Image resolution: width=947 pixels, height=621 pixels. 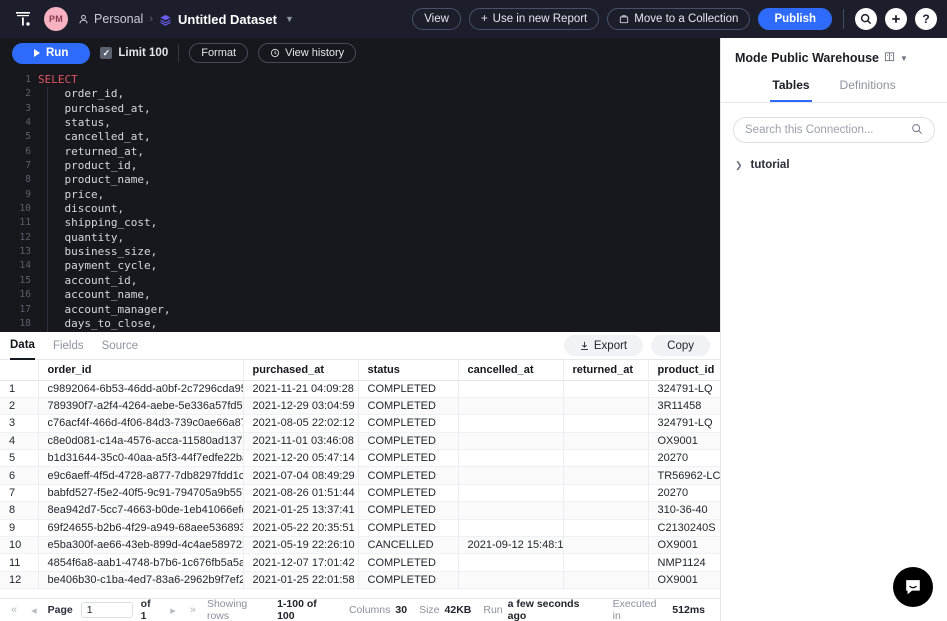 What do you see at coordinates (173, 610) in the screenshot?
I see `next-page-button: ▸` at bounding box center [173, 610].